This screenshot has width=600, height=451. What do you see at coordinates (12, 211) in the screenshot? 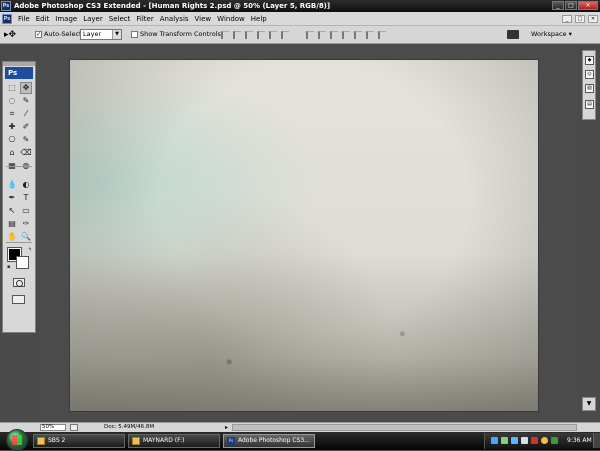
I see `notes-tool-icon: ↖` at bounding box center [12, 211].